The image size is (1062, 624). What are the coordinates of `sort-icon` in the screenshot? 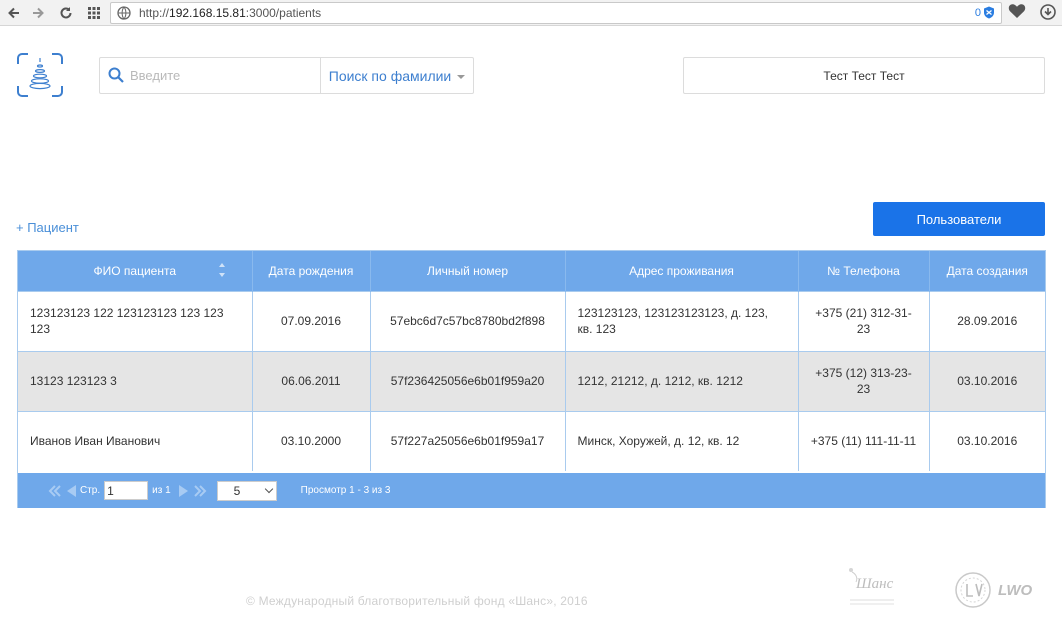 It's located at (222, 271).